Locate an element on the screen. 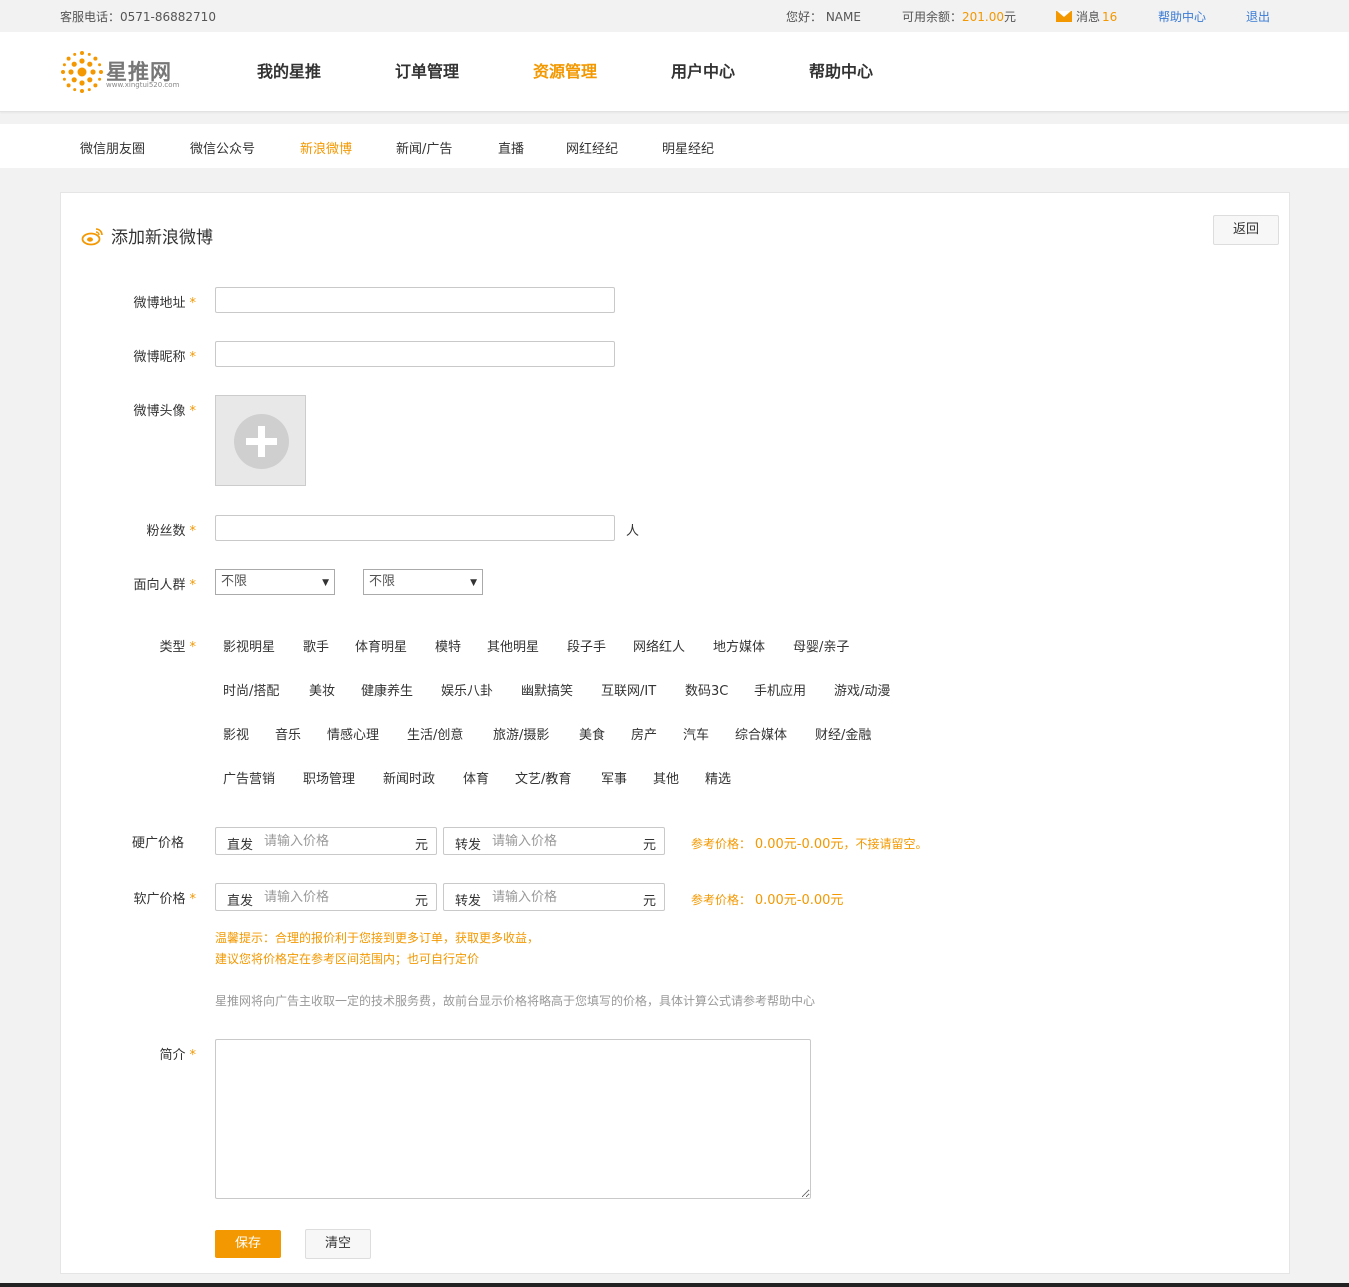 Image resolution: width=1349 pixels, height=1287 pixels. bottom-edge is located at coordinates (674, 1285).